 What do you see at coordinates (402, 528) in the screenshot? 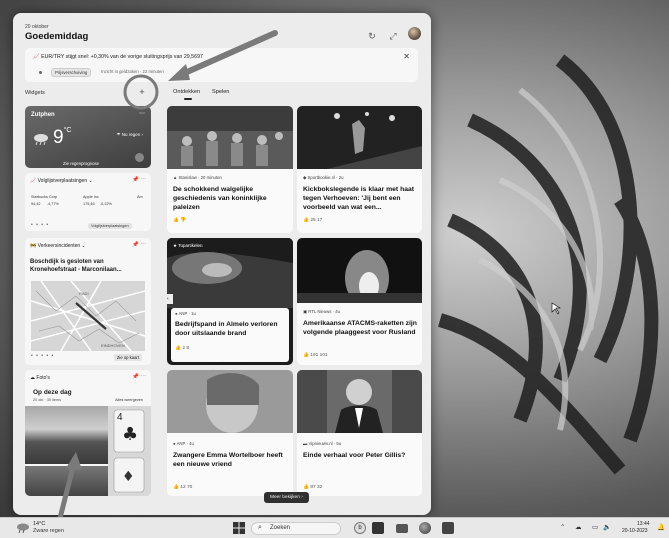
I see `file-explorer-icon` at bounding box center [402, 528].